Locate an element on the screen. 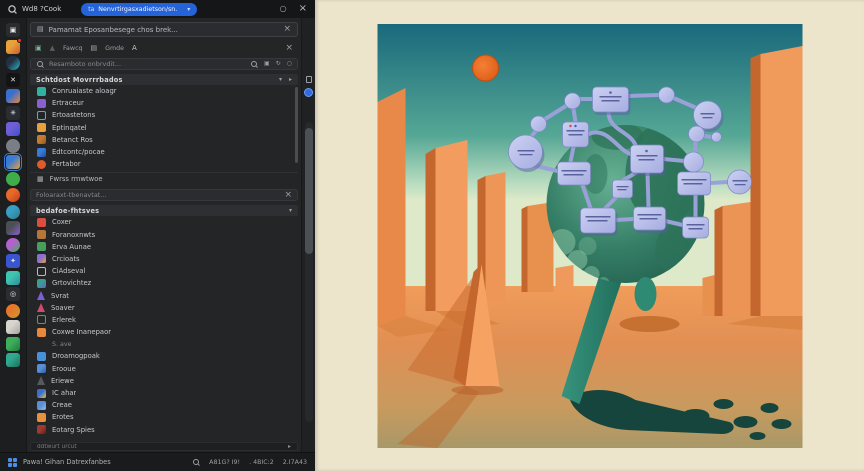 The height and width of the screenshot is (471, 864). list-item: Grtovichtez is located at coordinates (164, 283).